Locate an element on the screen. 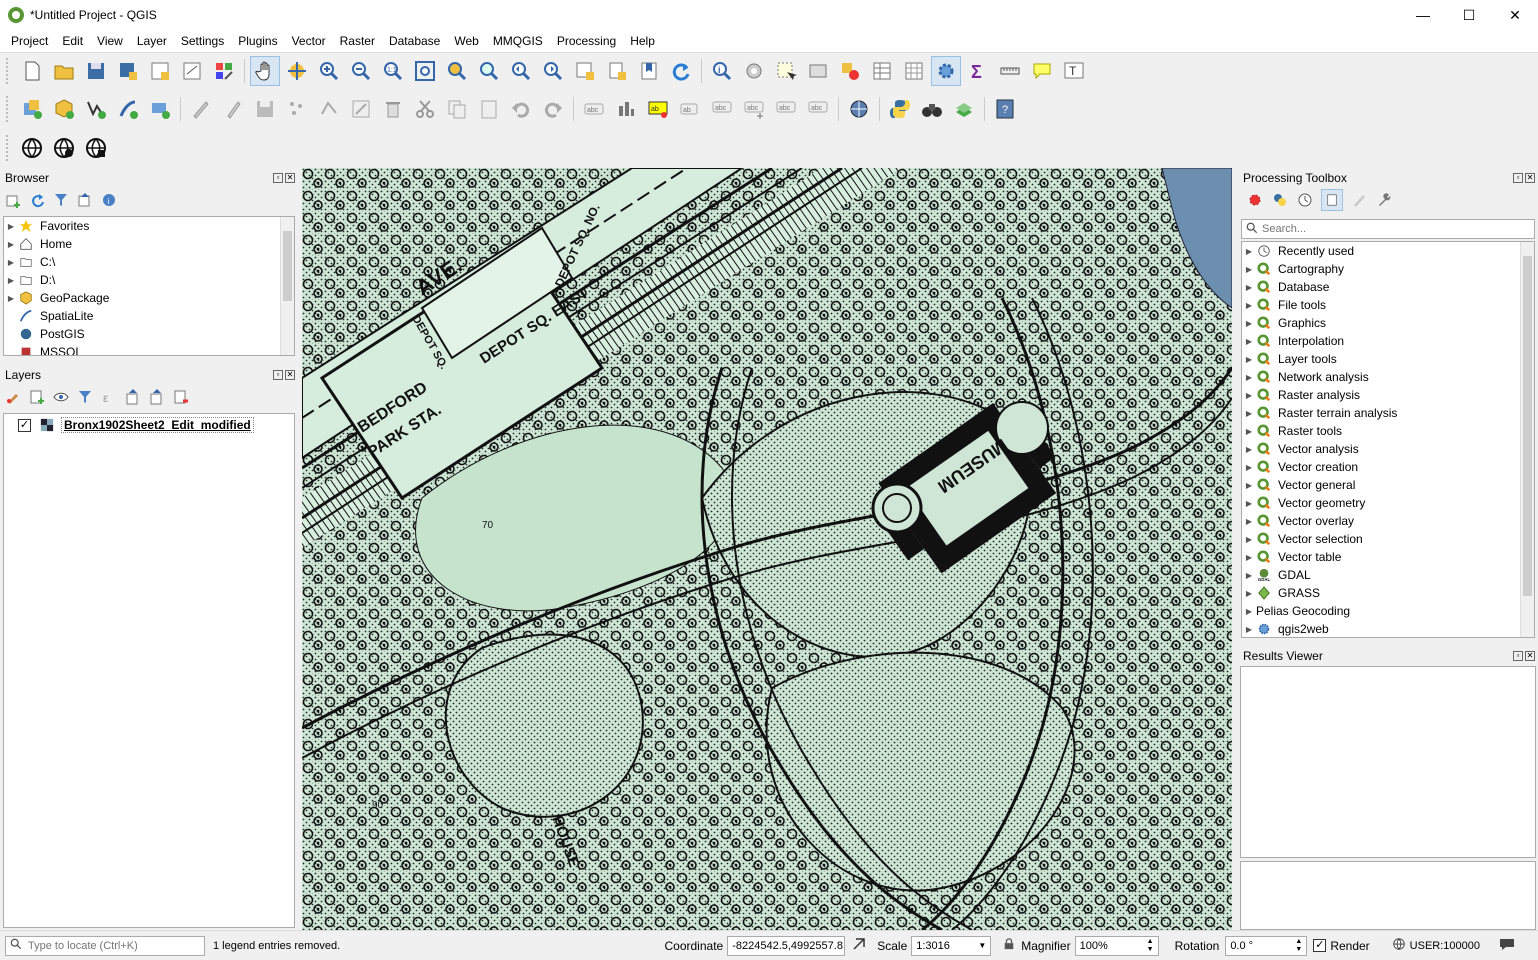  tree-item: ▶ Home is located at coordinates (149, 244).